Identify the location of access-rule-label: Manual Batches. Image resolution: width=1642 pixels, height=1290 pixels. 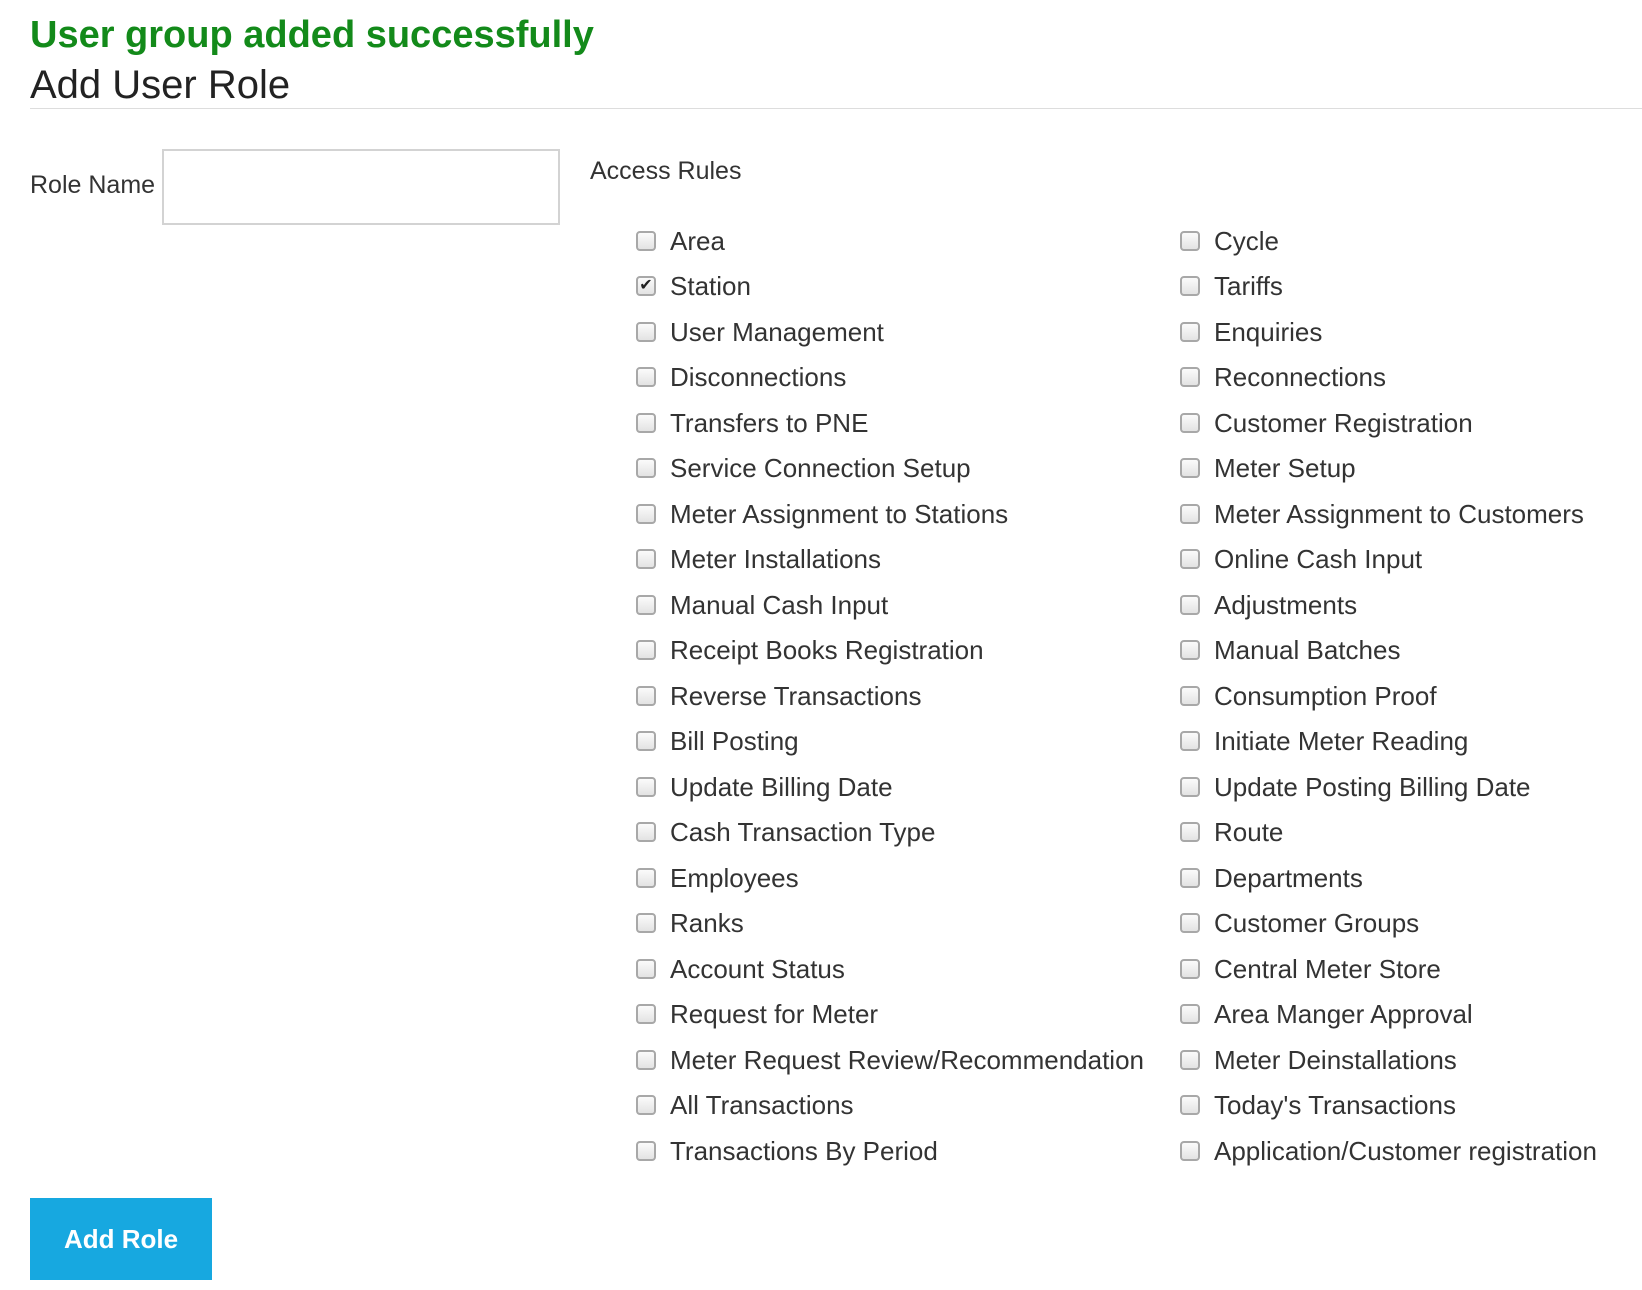
(1307, 650).